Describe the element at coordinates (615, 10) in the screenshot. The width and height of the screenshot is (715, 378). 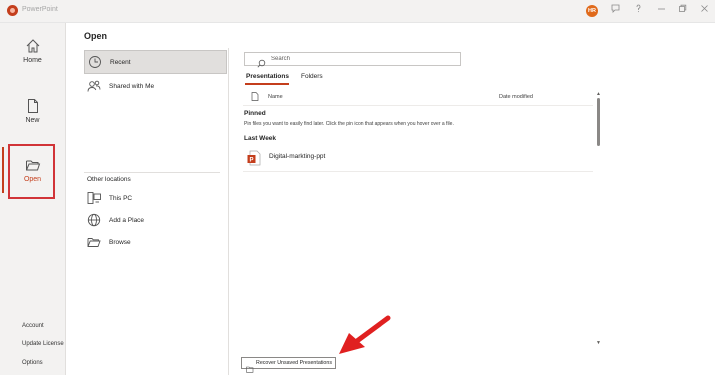
I see `feedback-icon` at that location.